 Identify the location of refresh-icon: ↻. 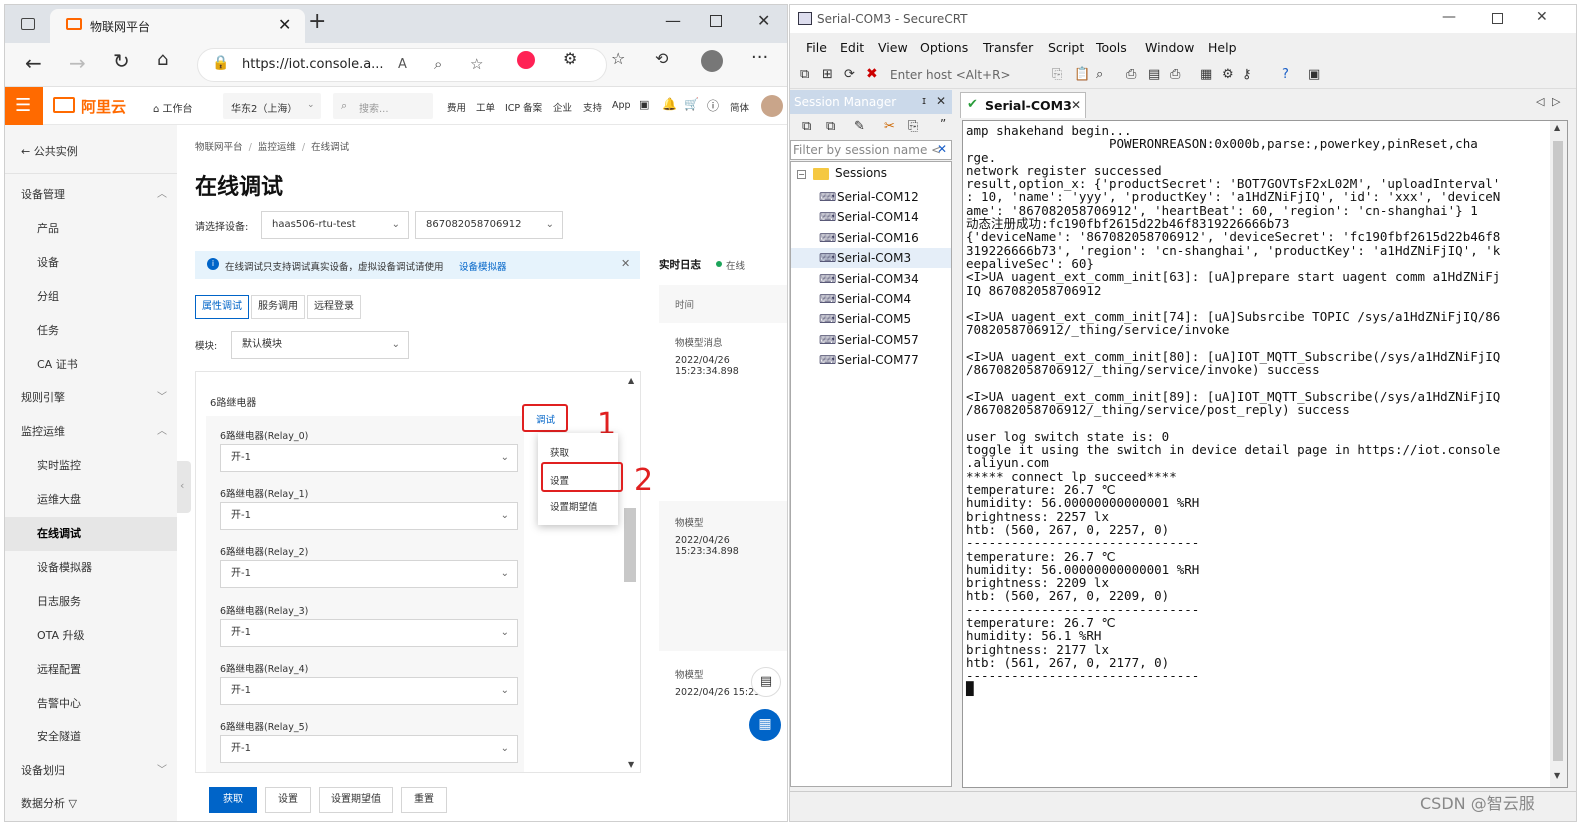
(121, 61).